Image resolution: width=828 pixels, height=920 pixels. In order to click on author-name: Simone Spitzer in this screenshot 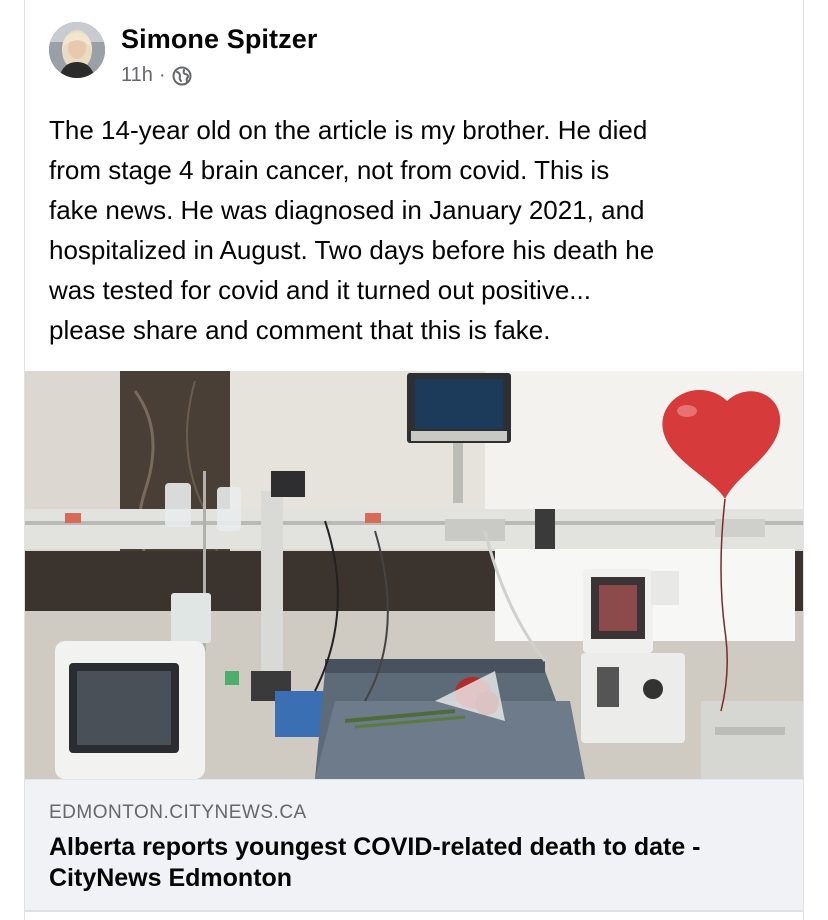, I will do `click(219, 39)`.